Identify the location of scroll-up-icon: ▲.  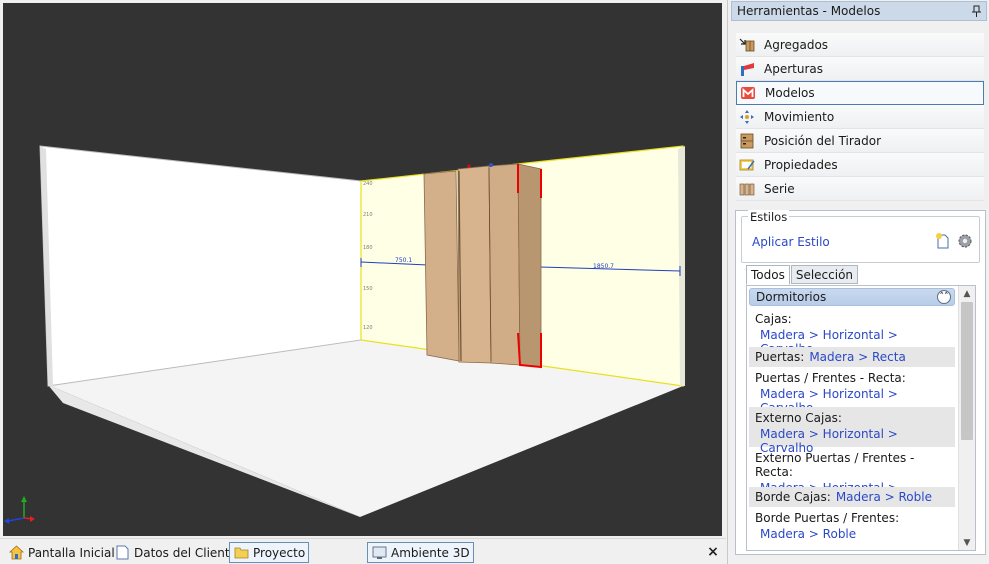
(967, 293).